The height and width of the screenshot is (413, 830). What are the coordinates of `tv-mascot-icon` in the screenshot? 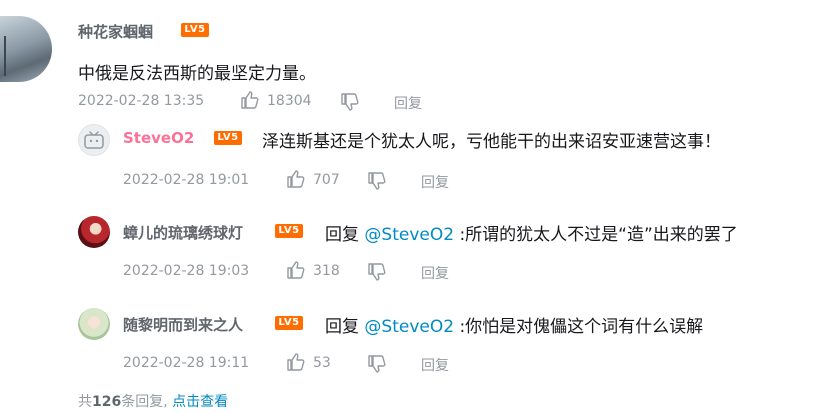 It's located at (94, 140).